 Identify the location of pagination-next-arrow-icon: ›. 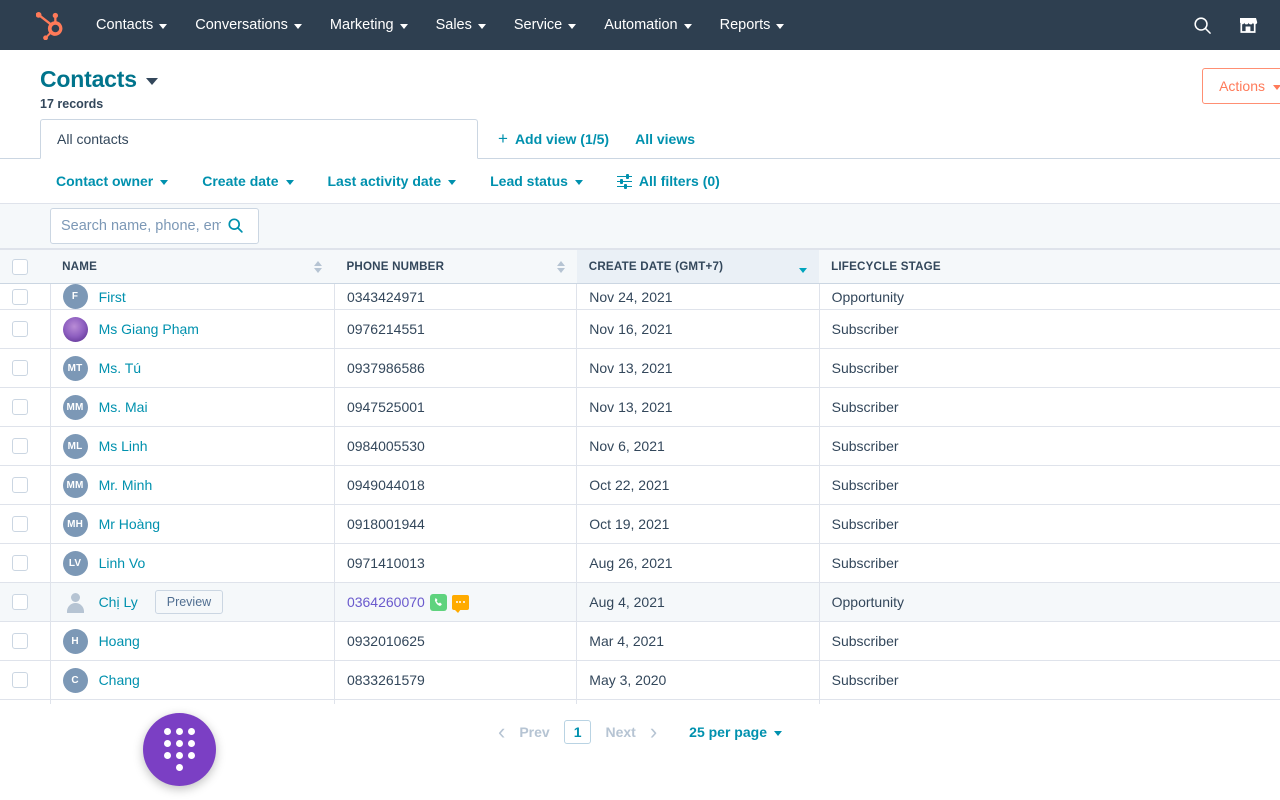
(653, 732).